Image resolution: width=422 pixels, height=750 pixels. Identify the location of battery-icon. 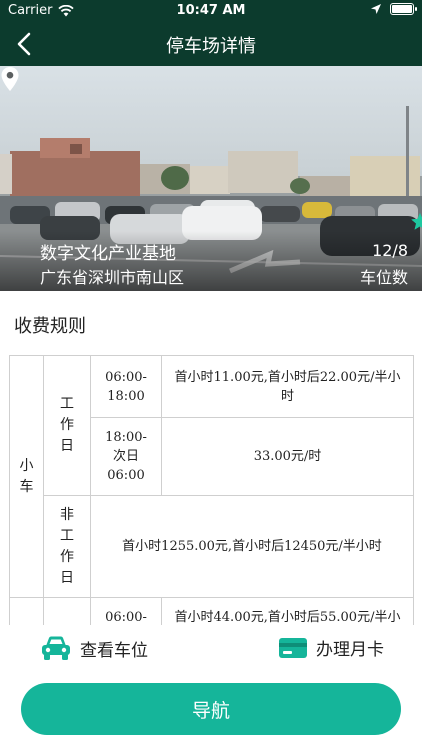
(403, 9).